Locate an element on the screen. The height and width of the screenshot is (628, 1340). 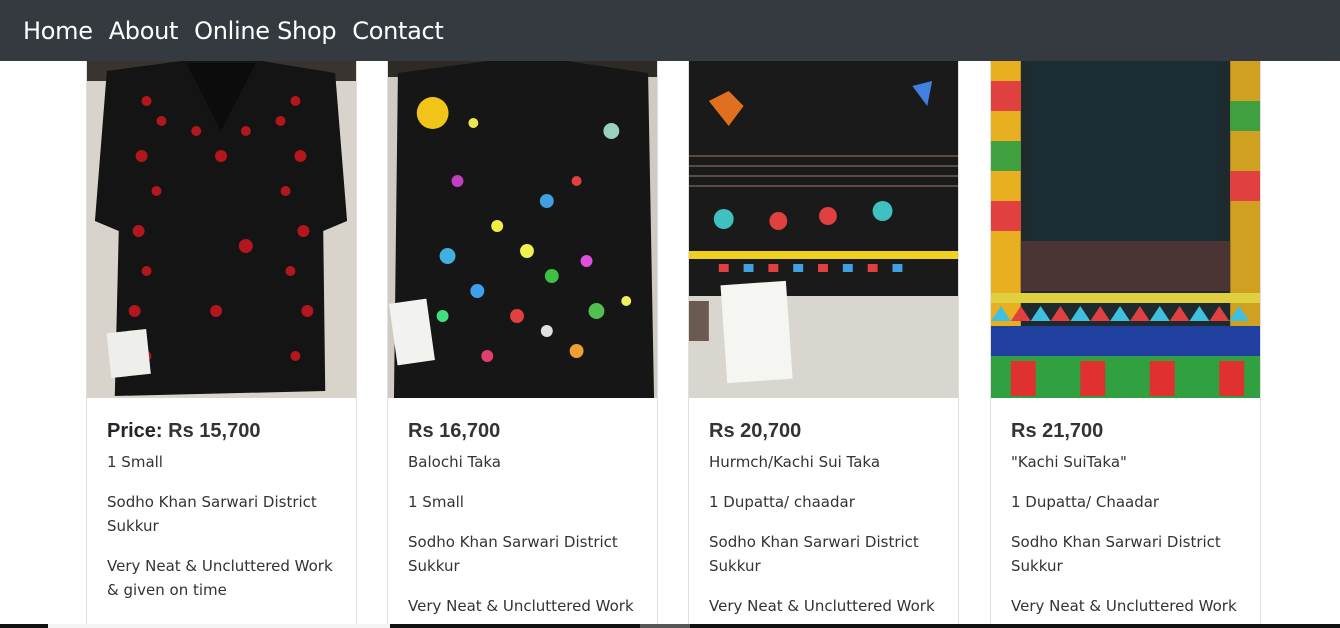
product-title: "Kachi SuiTaka" is located at coordinates (1069, 462).